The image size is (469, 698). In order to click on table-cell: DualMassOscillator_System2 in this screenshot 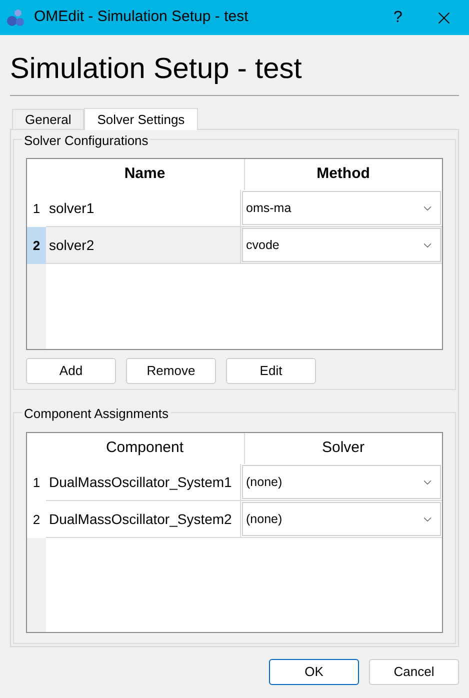, I will do `click(143, 519)`.